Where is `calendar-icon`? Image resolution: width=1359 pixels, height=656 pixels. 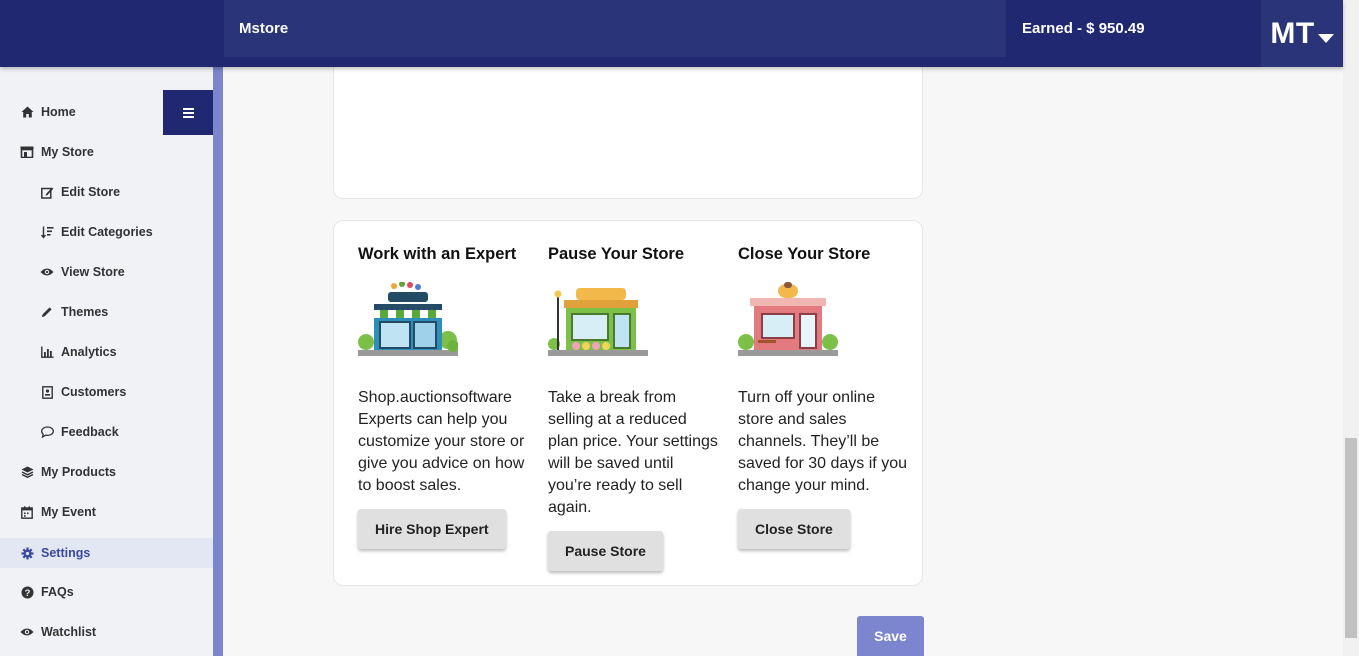
calendar-icon is located at coordinates (27, 512).